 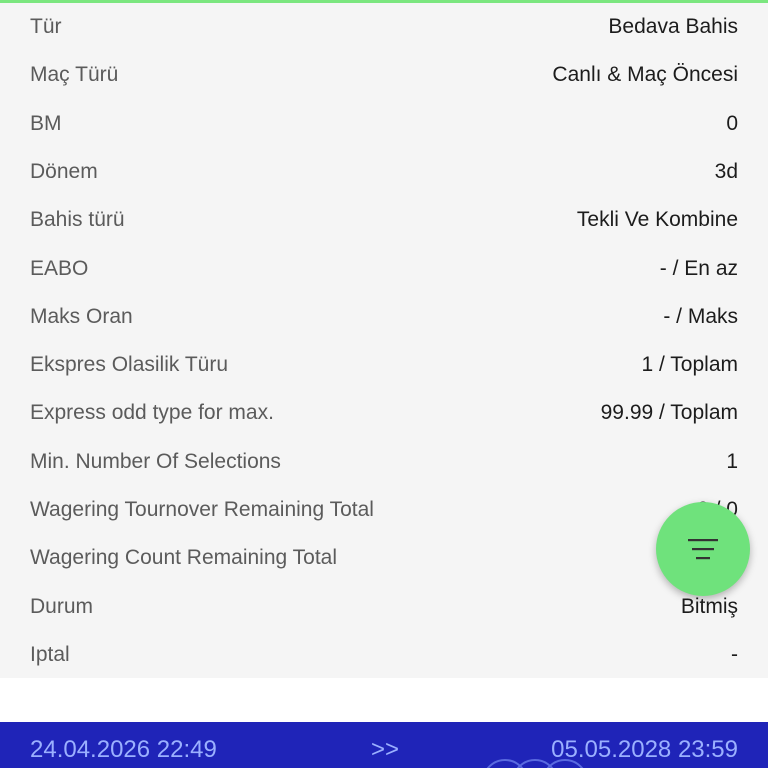 I want to click on row-value: Bedava Bahis, so click(x=673, y=26).